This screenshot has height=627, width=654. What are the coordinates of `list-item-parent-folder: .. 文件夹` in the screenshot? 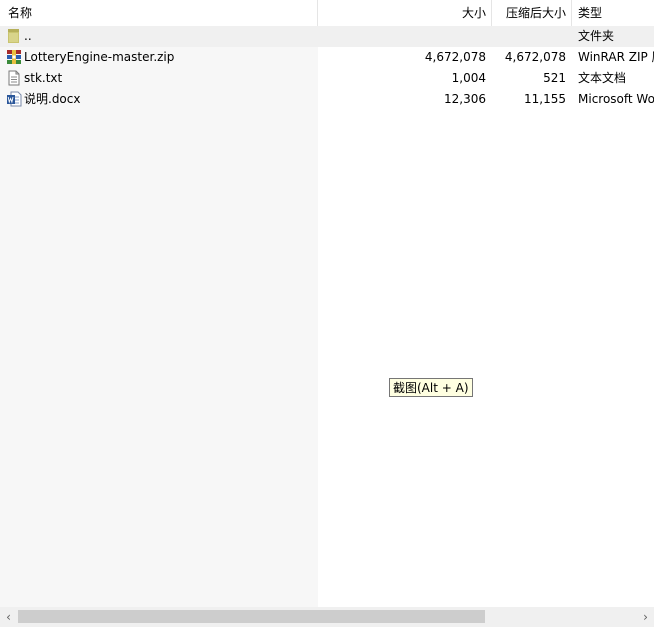 It's located at (327, 36).